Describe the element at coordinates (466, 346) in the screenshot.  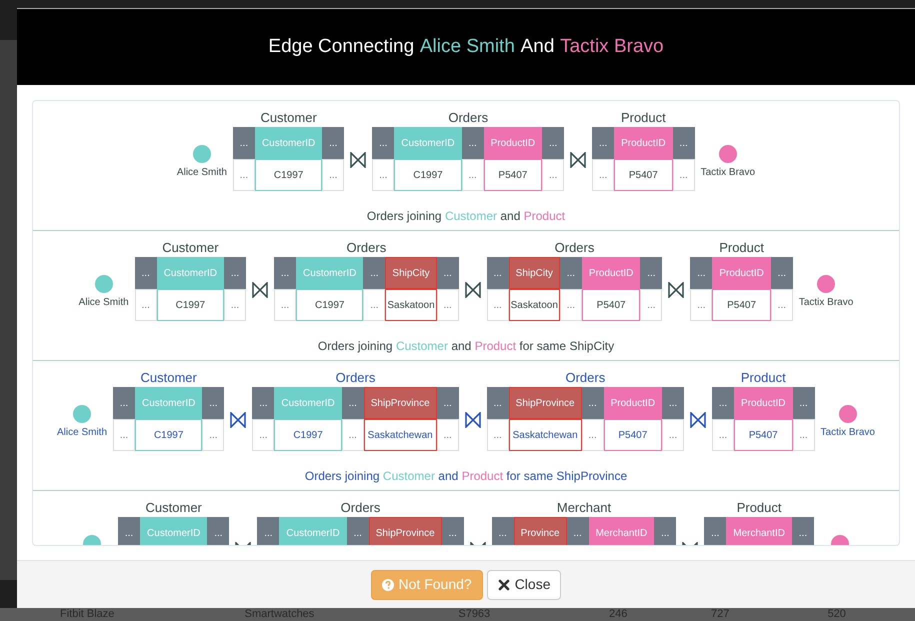
I see `path-caption: Orders joining Customer and Product for same ShipCity` at that location.